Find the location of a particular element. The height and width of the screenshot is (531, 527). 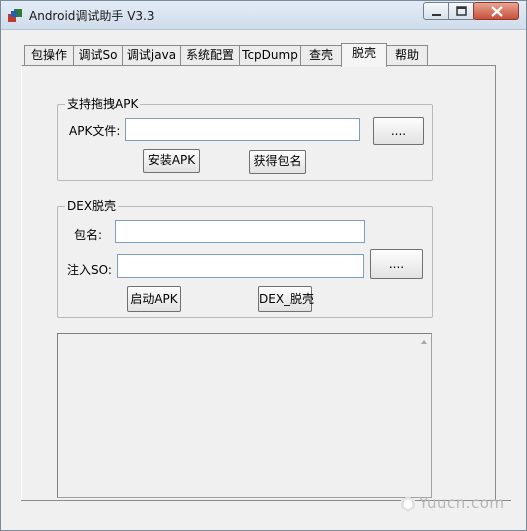

tab-unpack: 脱壳 is located at coordinates (364, 55).